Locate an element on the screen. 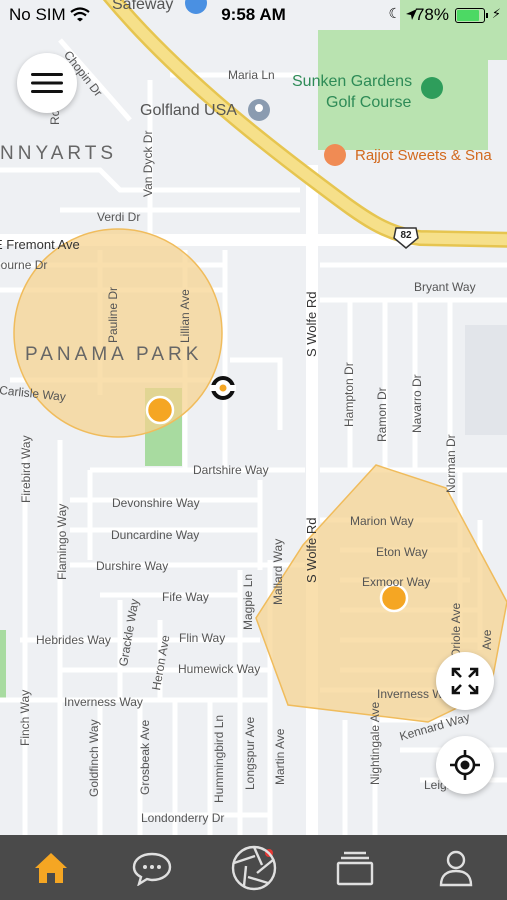 Image resolution: width=507 pixels, height=900 pixels. street-label-s-wolfe-lower: S Wolfe Rd is located at coordinates (311, 550).